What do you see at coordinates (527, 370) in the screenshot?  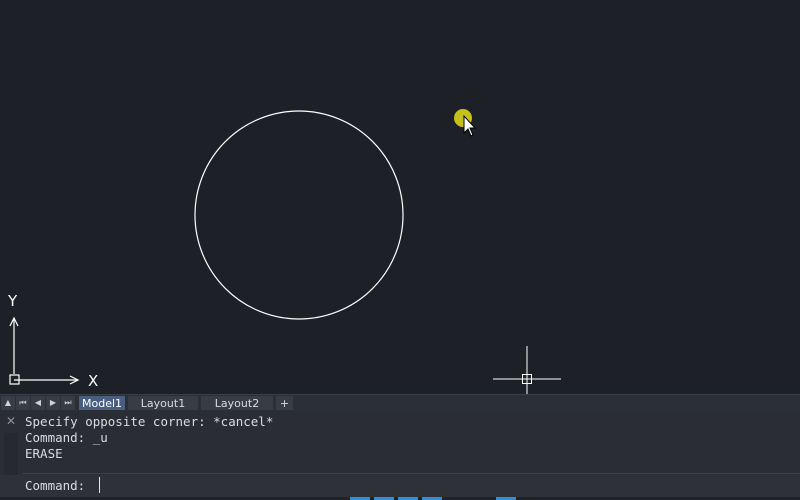 I see `crosshair-cursor` at bounding box center [527, 370].